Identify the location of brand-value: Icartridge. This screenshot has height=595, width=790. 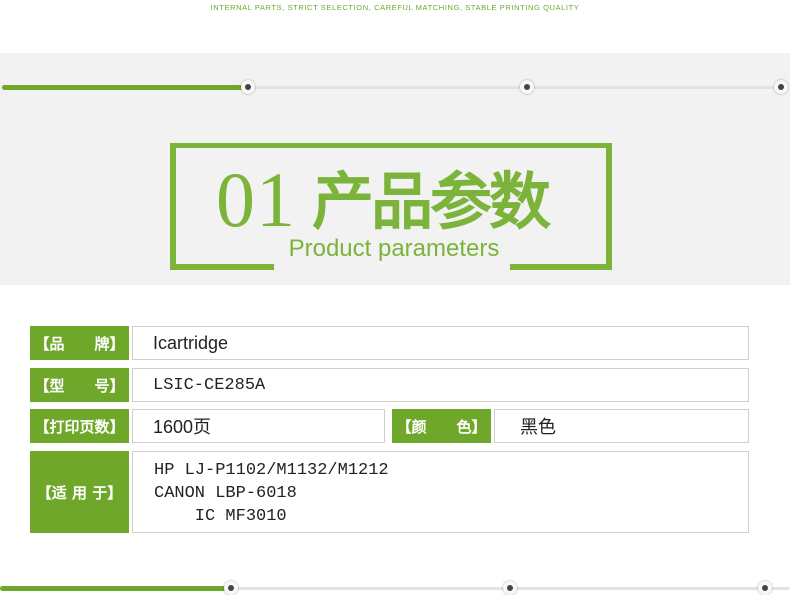
(440, 343).